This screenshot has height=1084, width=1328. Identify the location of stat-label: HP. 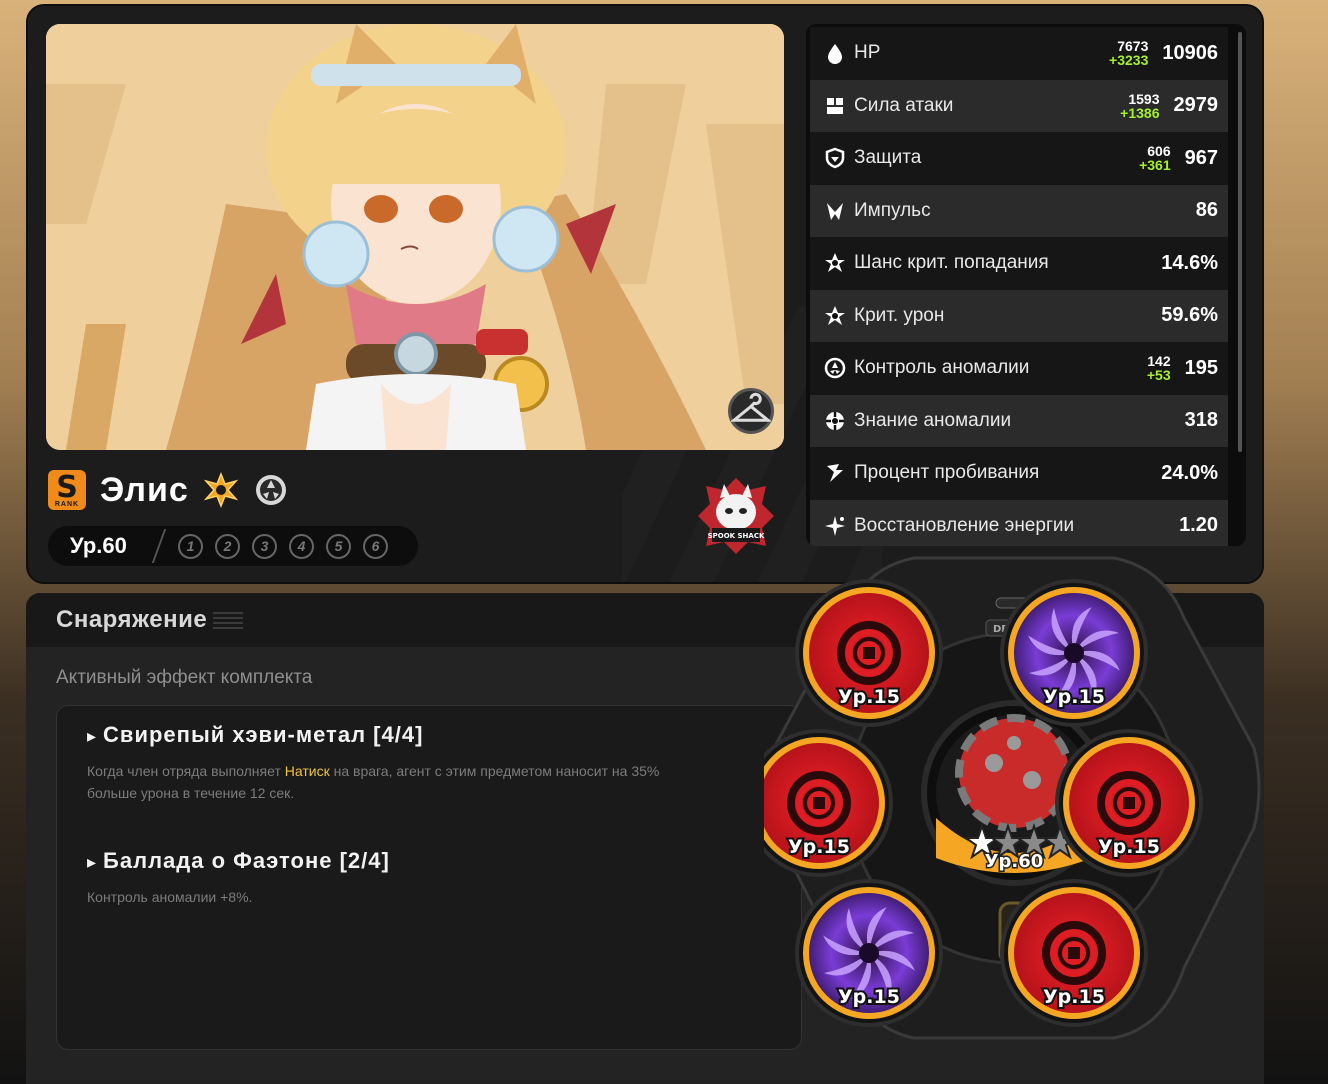
(867, 53).